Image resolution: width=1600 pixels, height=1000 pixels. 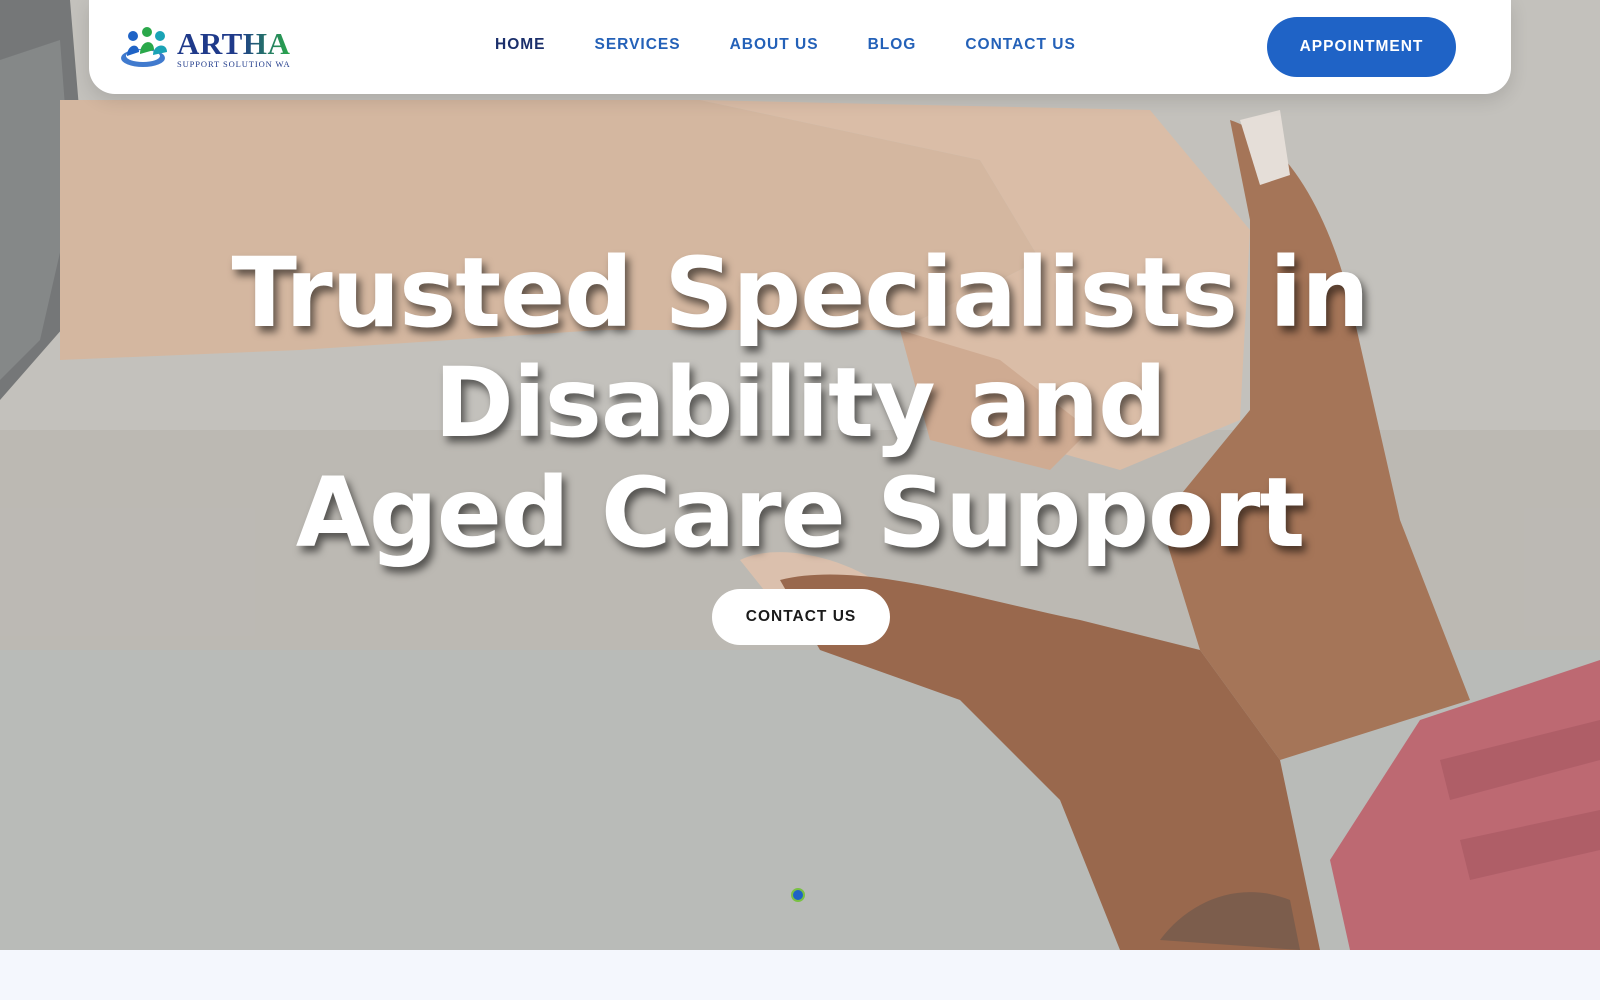 I want to click on hero-headline-line-2: Disability and, so click(x=800, y=403).